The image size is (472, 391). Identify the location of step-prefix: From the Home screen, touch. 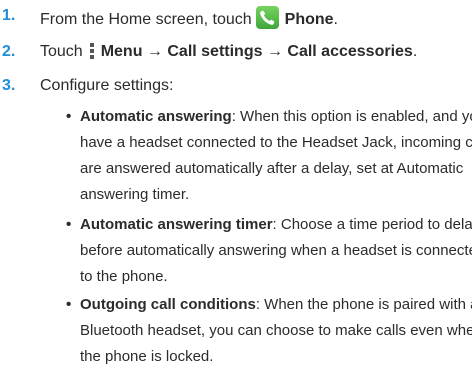
(146, 19).